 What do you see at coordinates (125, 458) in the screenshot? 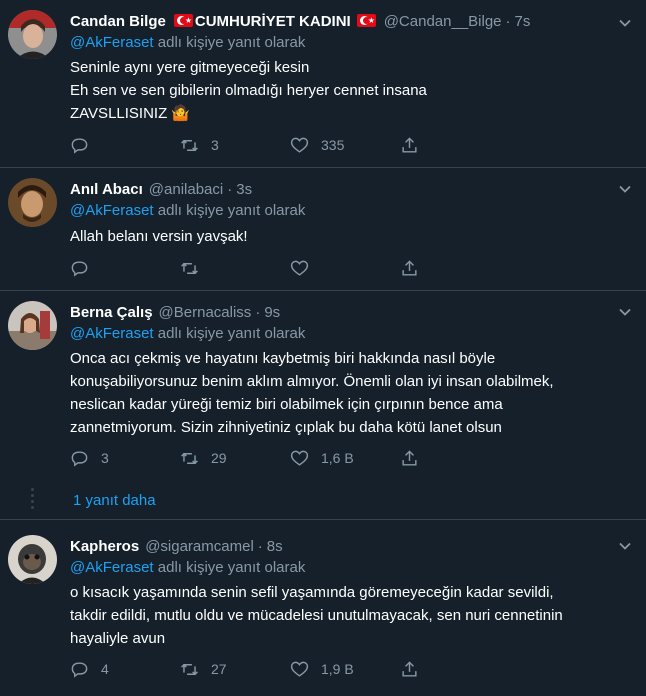
I see `reply-button: 3` at bounding box center [125, 458].